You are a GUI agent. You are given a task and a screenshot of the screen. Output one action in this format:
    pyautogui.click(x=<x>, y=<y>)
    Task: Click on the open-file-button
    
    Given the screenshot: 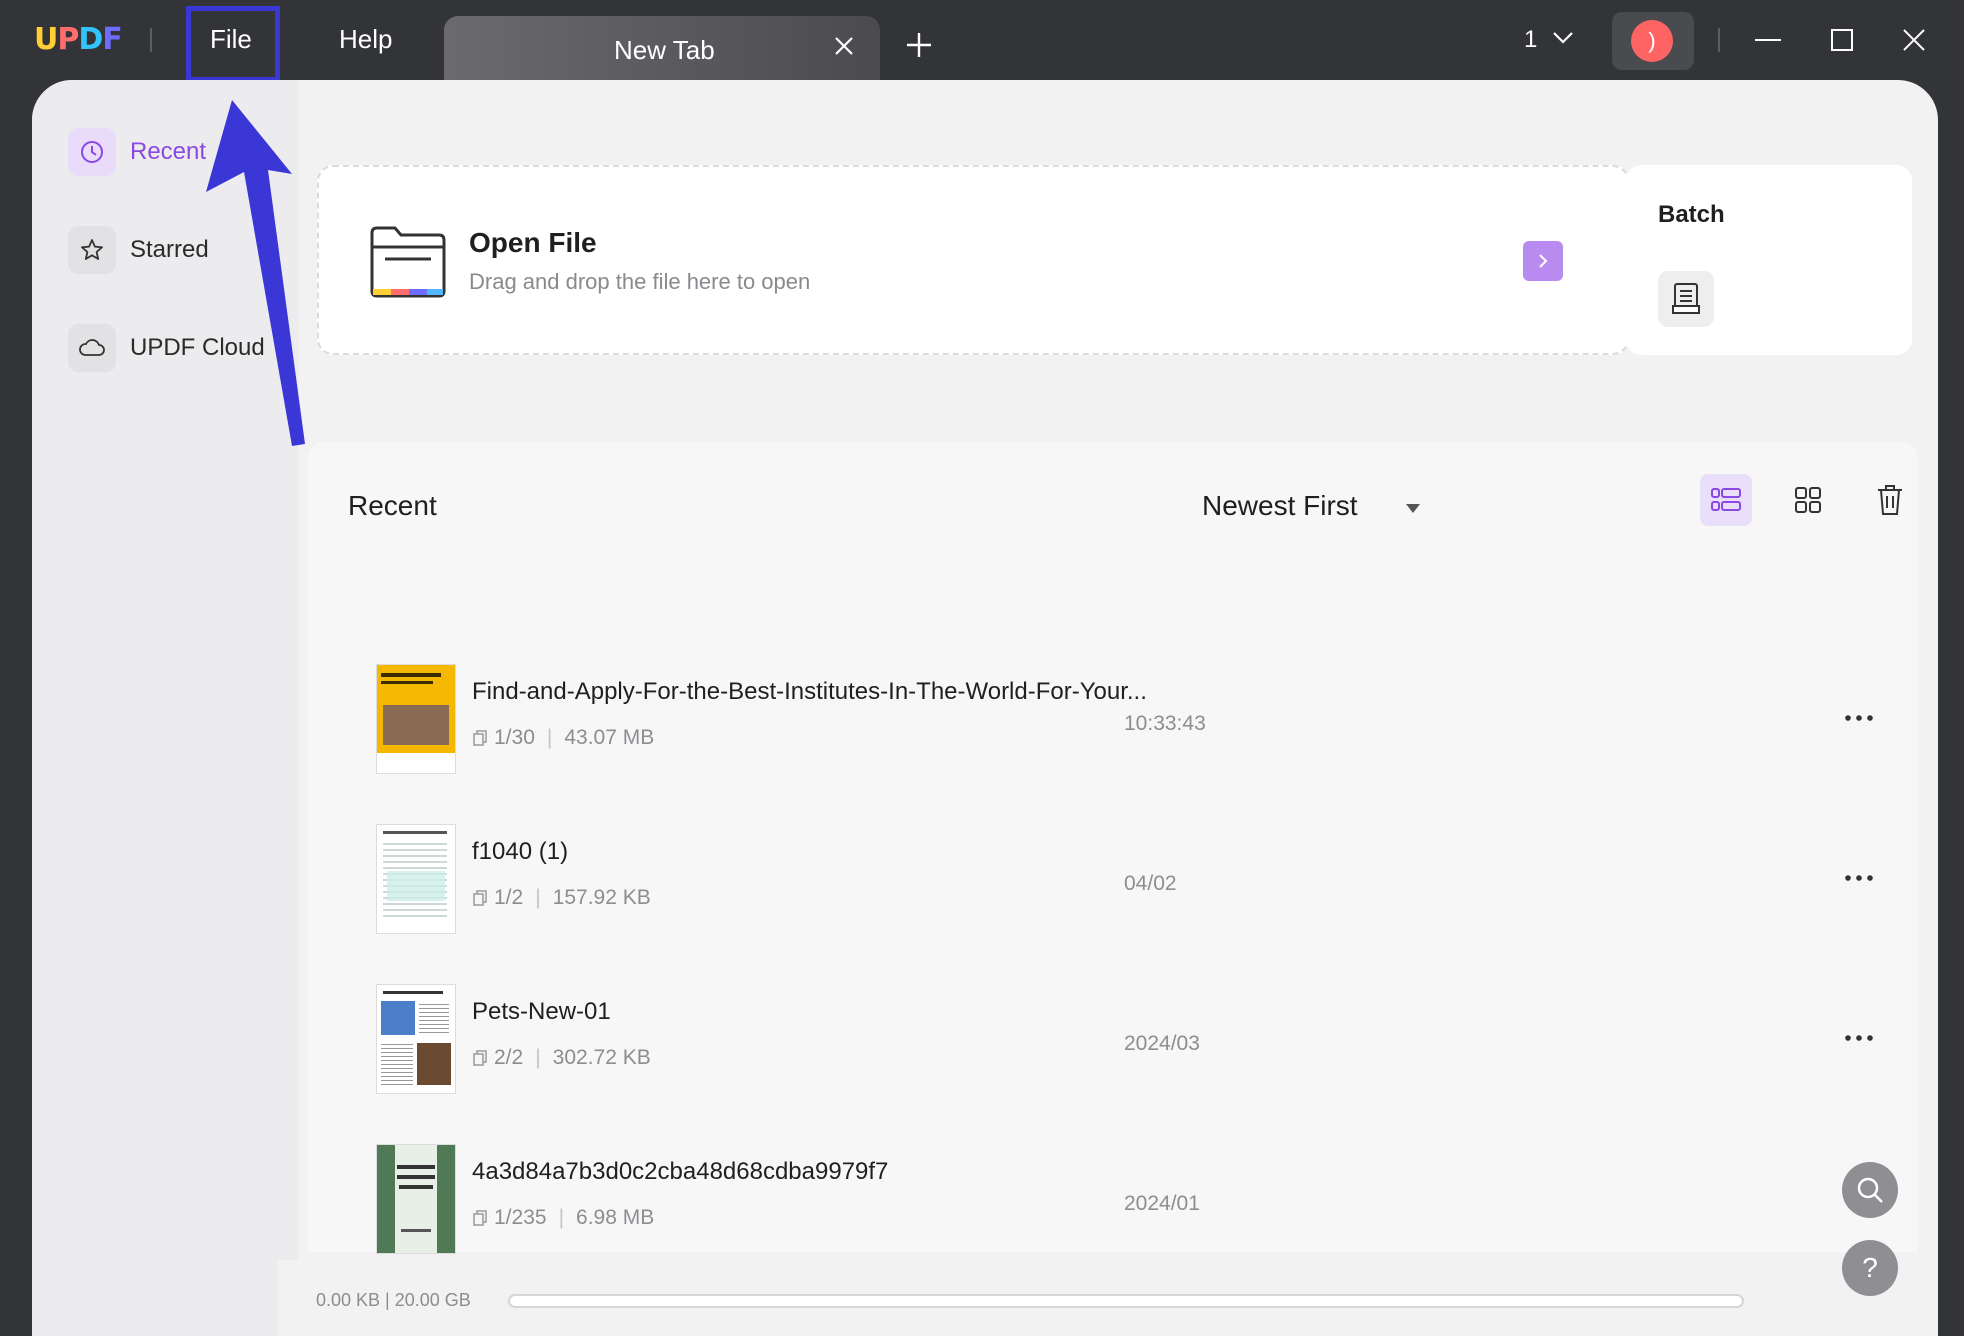 What is the action you would take?
    pyautogui.click(x=1543, y=261)
    